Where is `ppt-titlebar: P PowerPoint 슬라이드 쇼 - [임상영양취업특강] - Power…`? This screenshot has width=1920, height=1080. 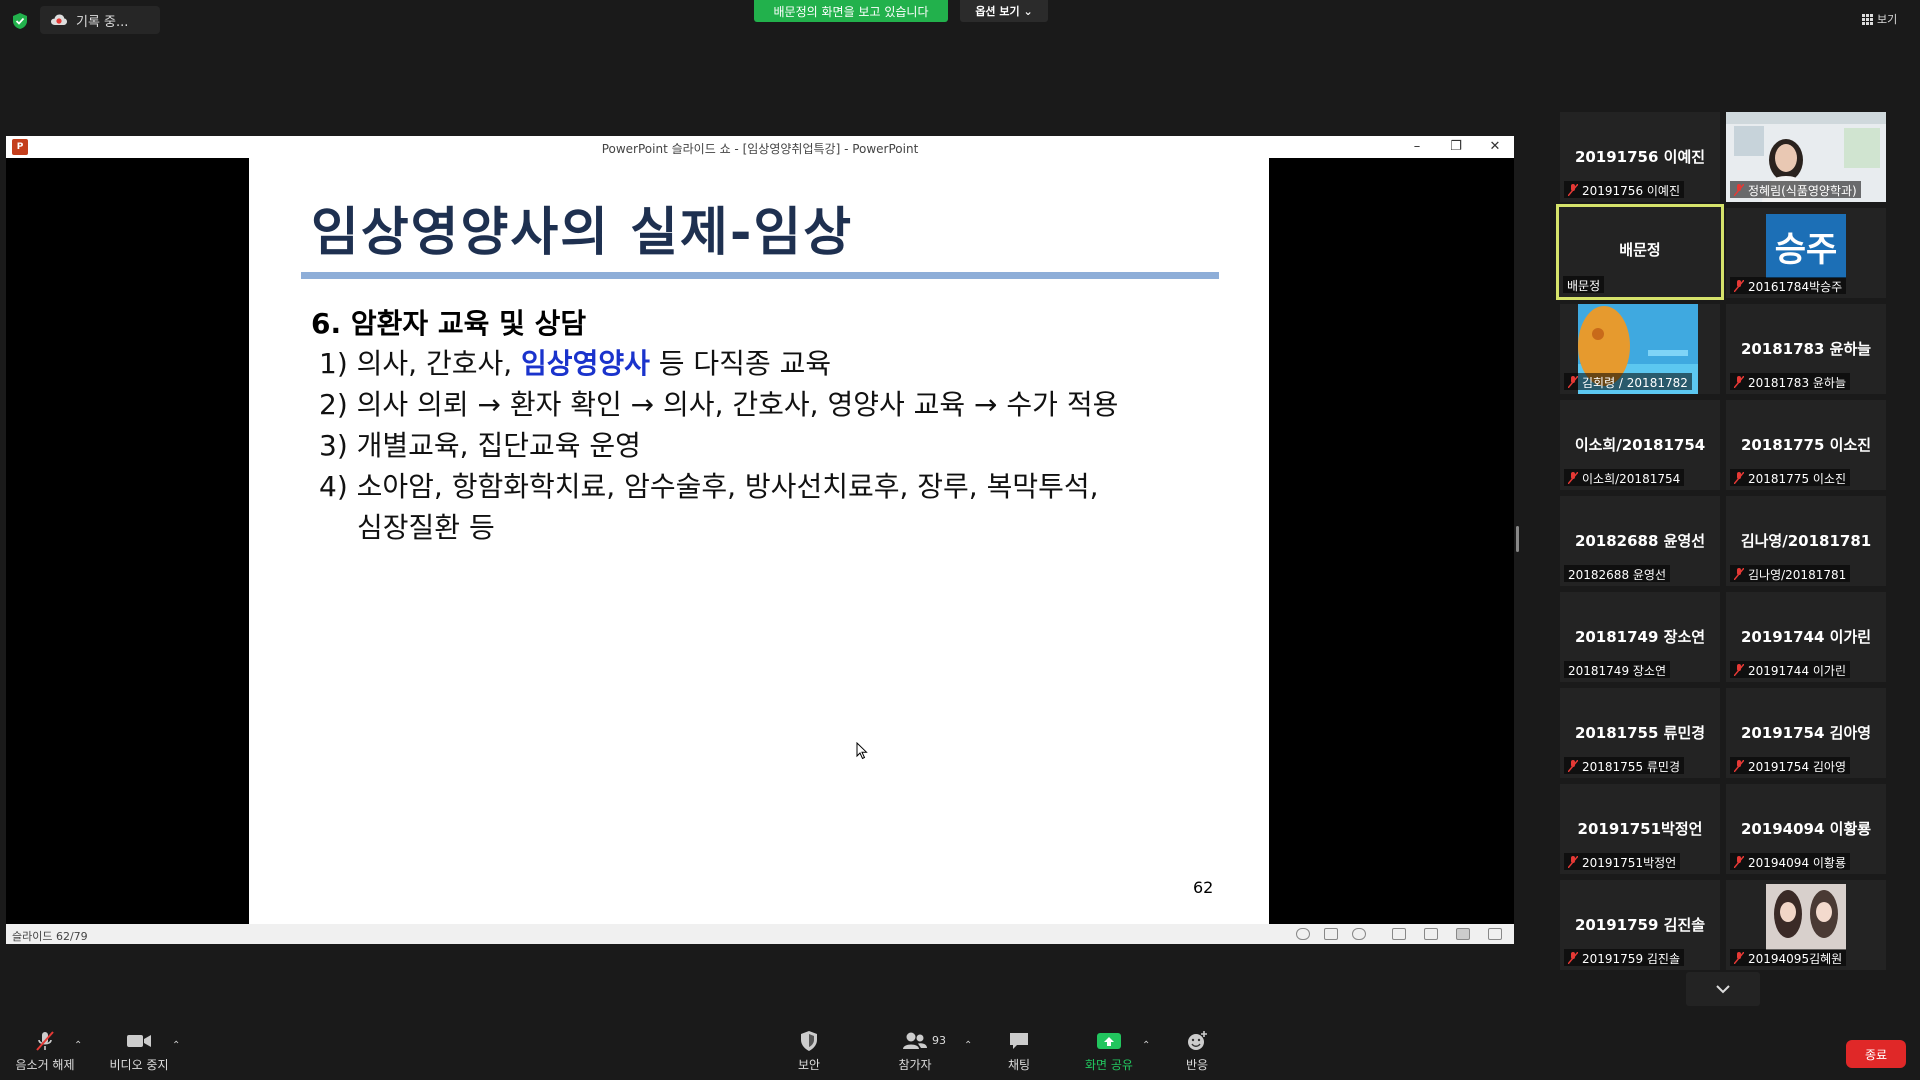 ppt-titlebar: P PowerPoint 슬라이드 쇼 - [임상영양취업특강] - Power… is located at coordinates (760, 147).